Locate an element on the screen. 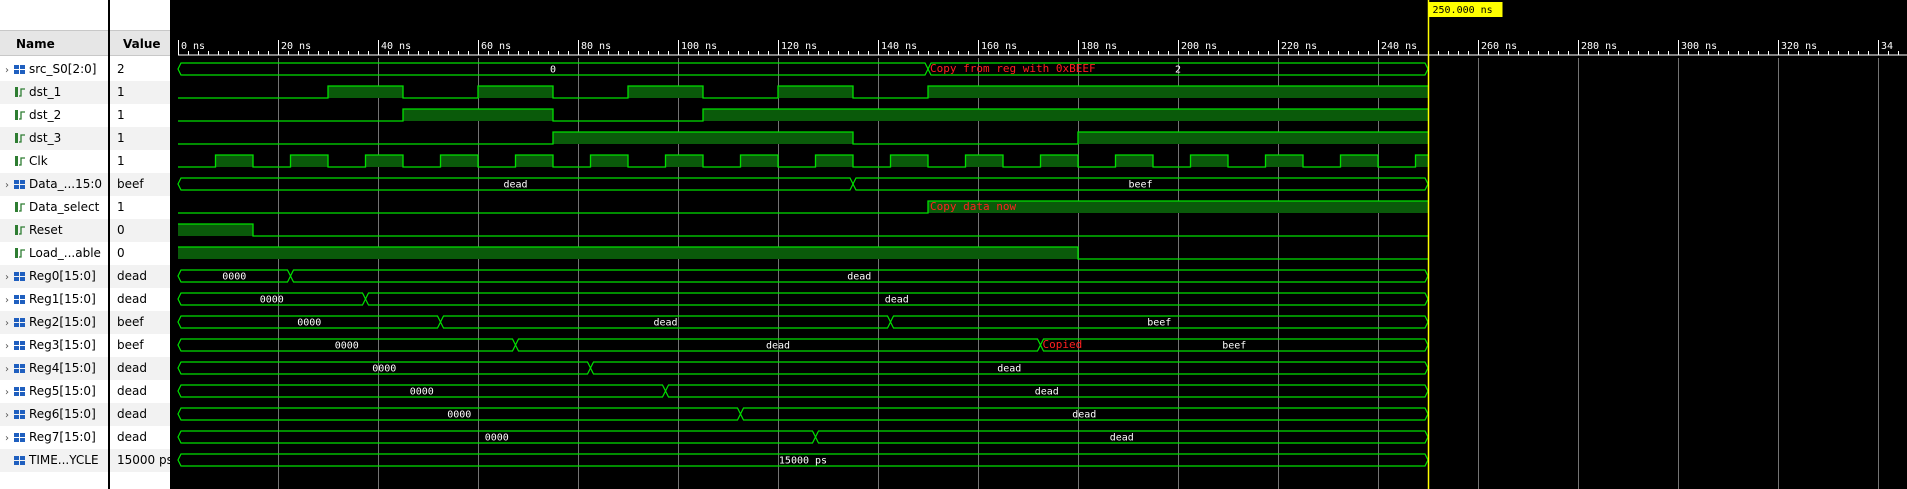 The image size is (1907, 489). signal-row: › Reg6[15:0] is located at coordinates (54, 414).